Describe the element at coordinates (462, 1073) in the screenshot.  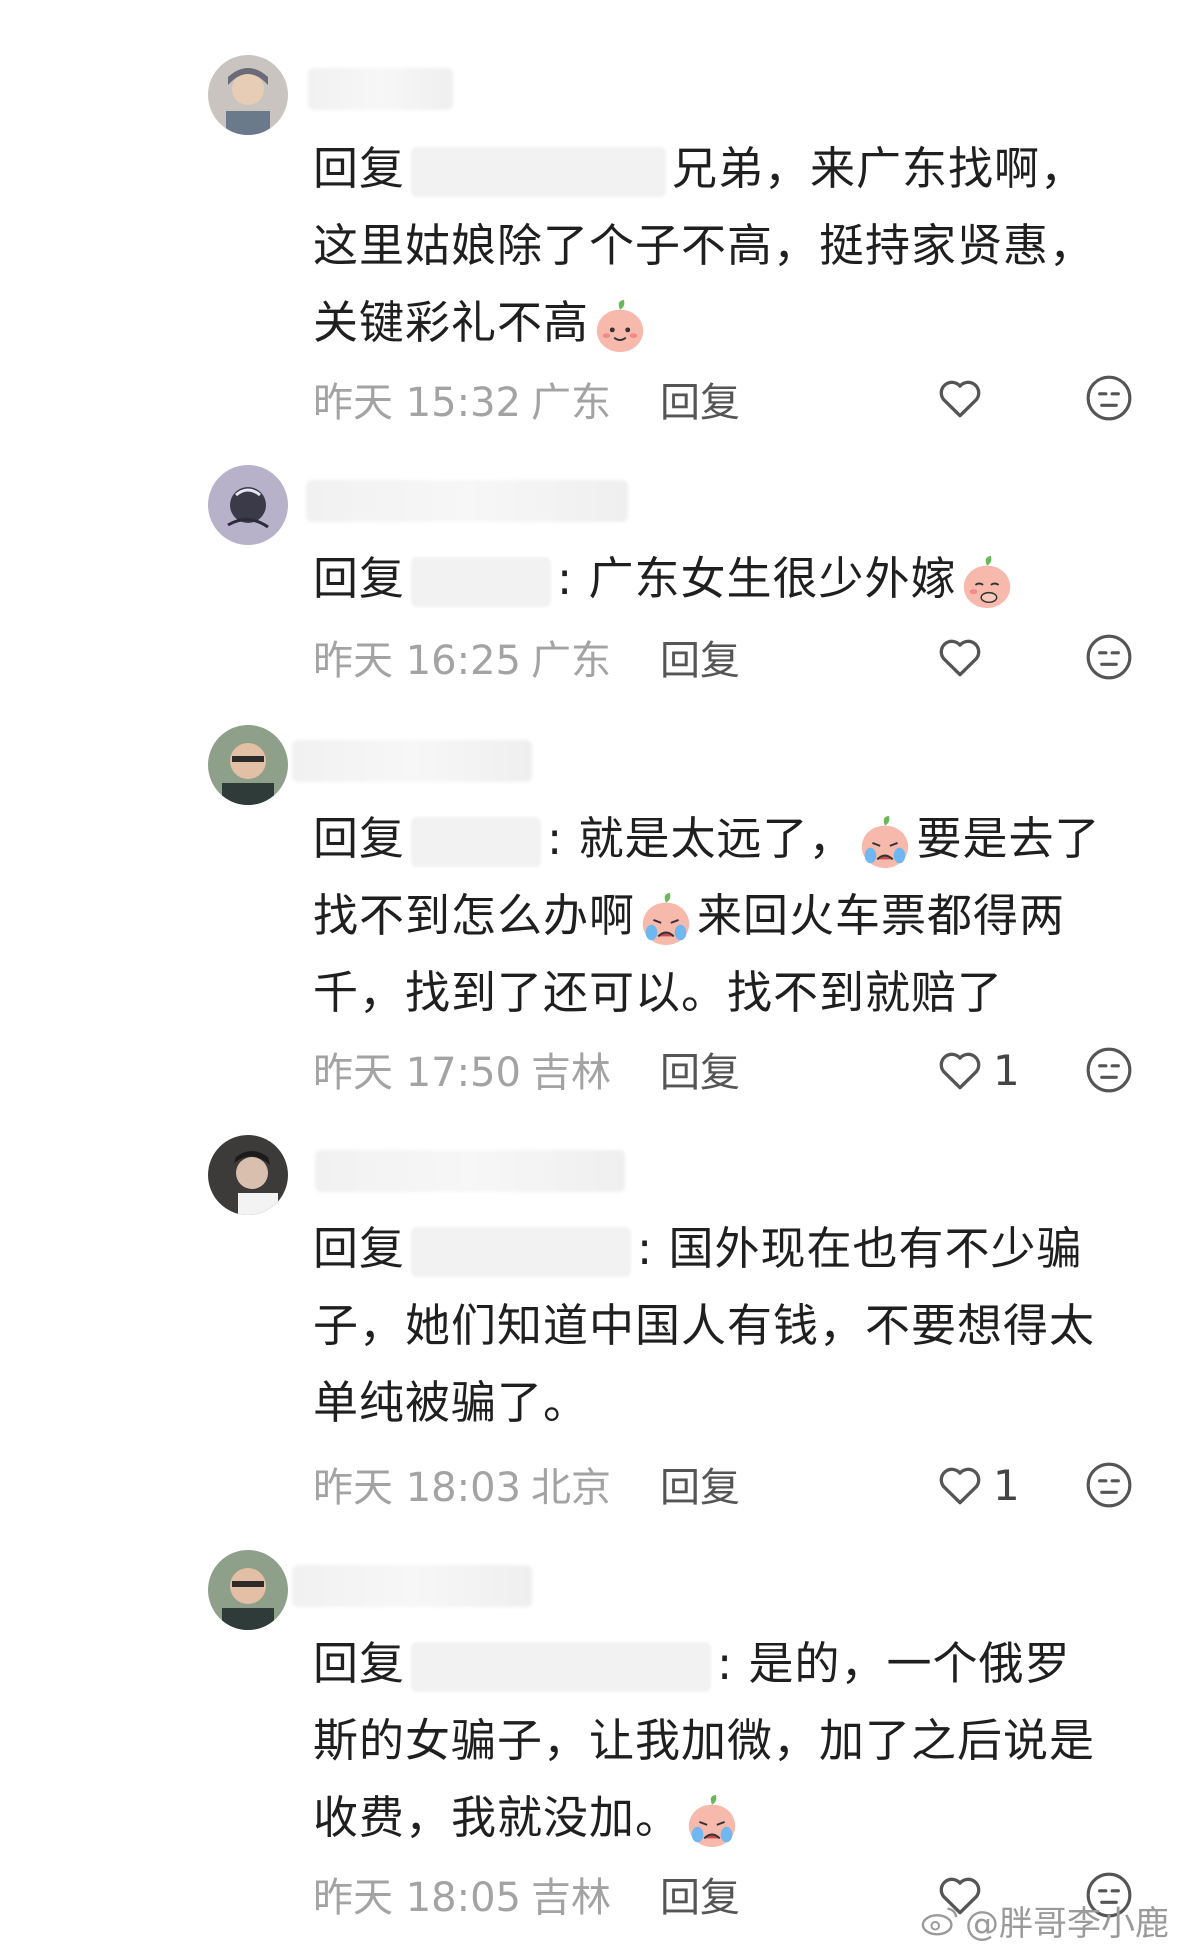
I see `comment-meta: 昨天 17:50 吉林` at that location.